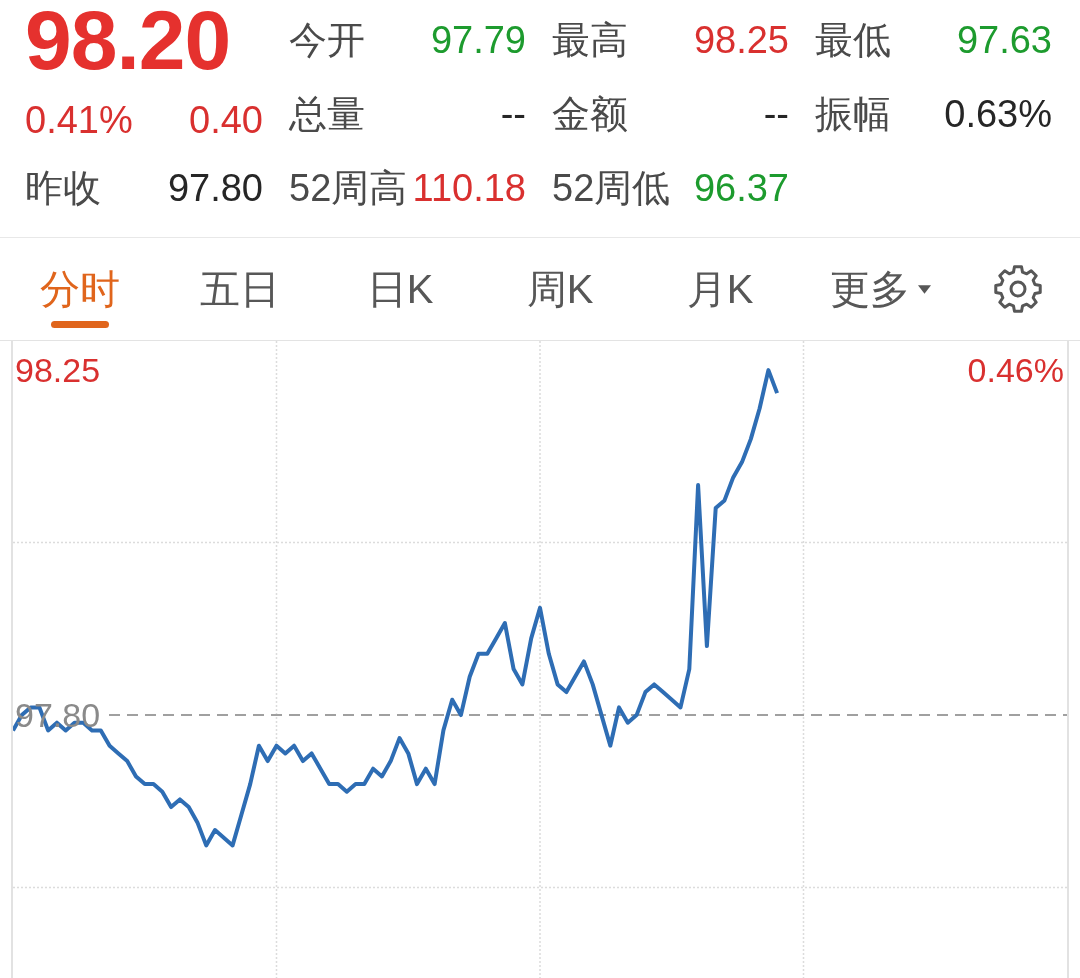 The height and width of the screenshot is (978, 1080). Describe the element at coordinates (58, 370) in the screenshot. I see `axis-label: 98.25` at that location.